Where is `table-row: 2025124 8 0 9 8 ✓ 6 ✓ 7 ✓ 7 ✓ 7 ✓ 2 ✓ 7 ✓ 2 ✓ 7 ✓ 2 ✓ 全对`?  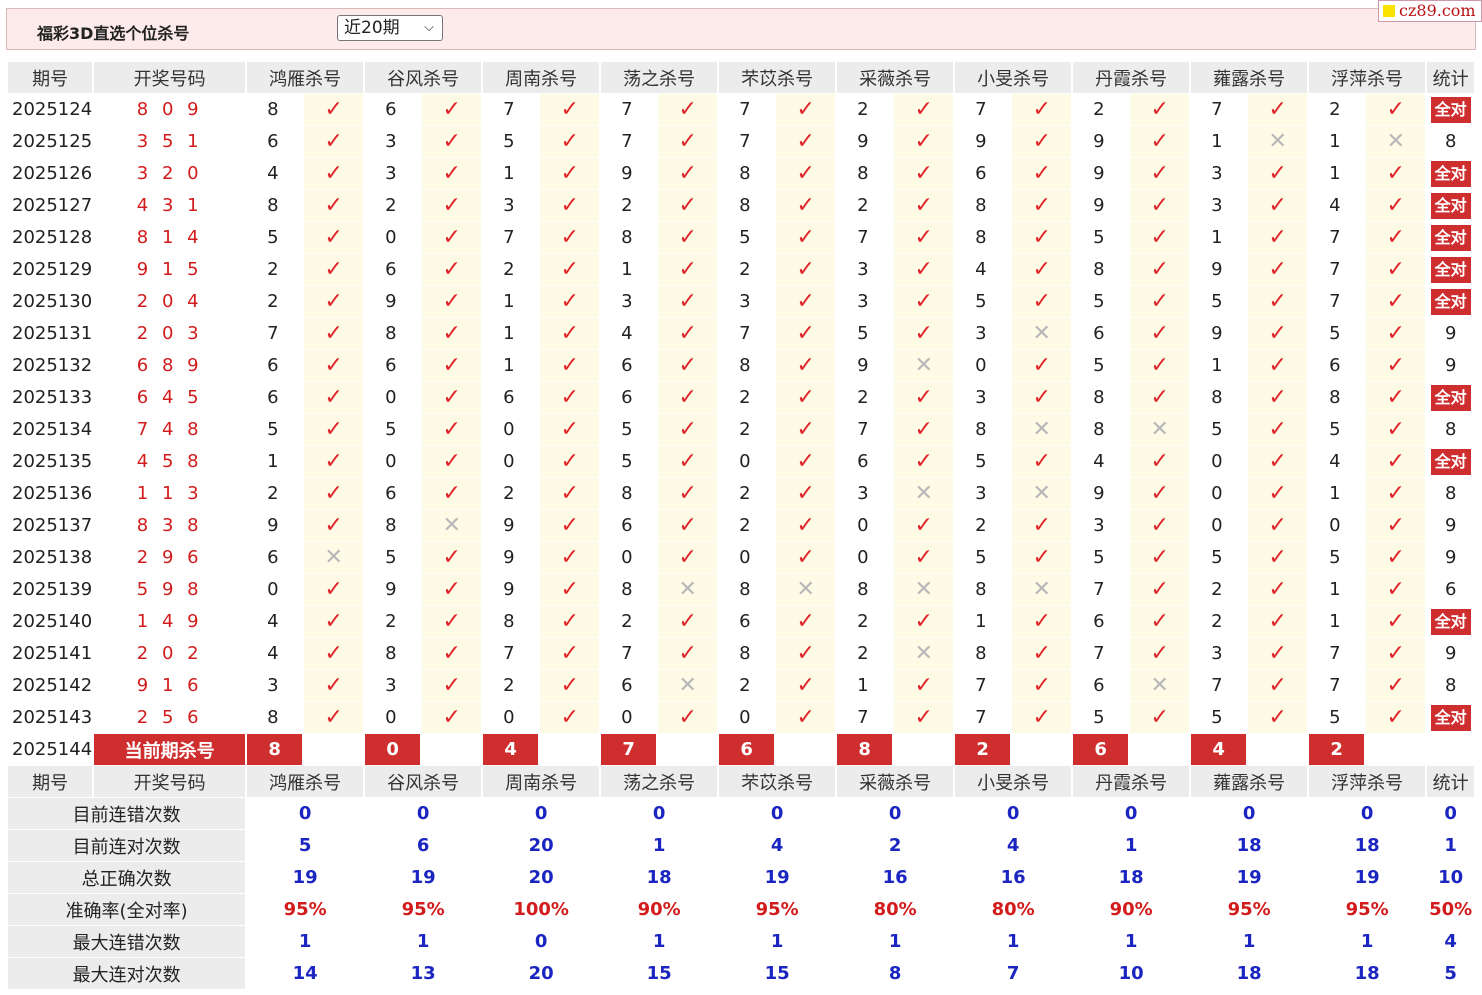 table-row: 2025124 8 0 9 8 ✓ 6 ✓ 7 ✓ 7 ✓ 7 ✓ 2 ✓ 7 ✓ 2 ✓ 7 ✓ 2 ✓ 全对 is located at coordinates (741, 109).